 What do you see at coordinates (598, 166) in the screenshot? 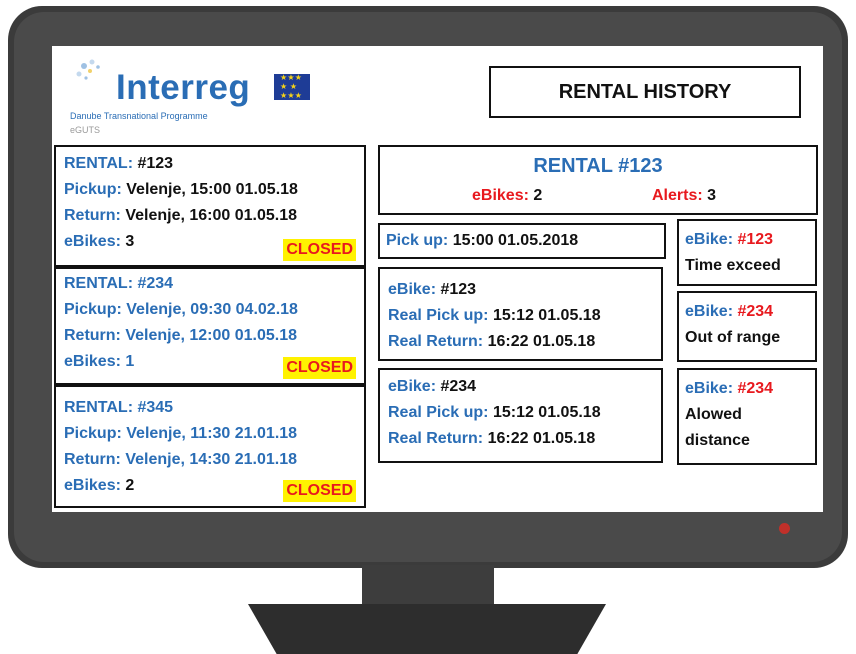
I see `detail-title: RENTAL #123` at bounding box center [598, 166].